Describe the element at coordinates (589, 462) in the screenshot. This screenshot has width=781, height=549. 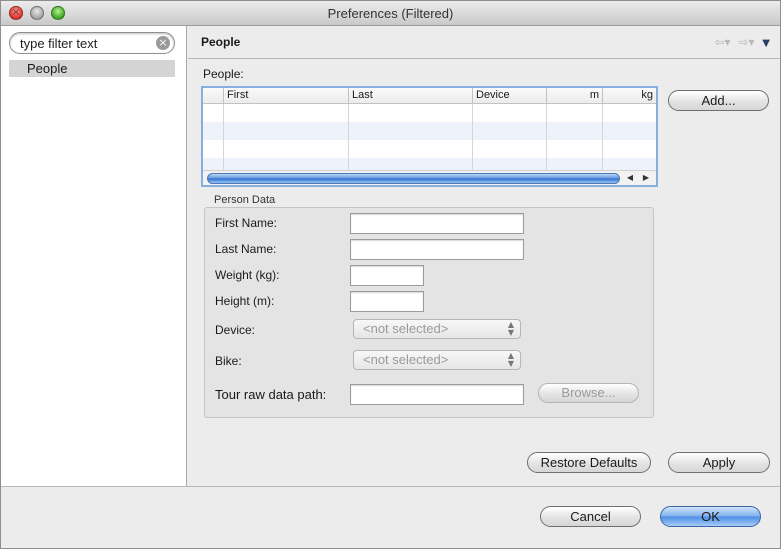
I see `restore-defaults-button: Restore Defaults` at that location.